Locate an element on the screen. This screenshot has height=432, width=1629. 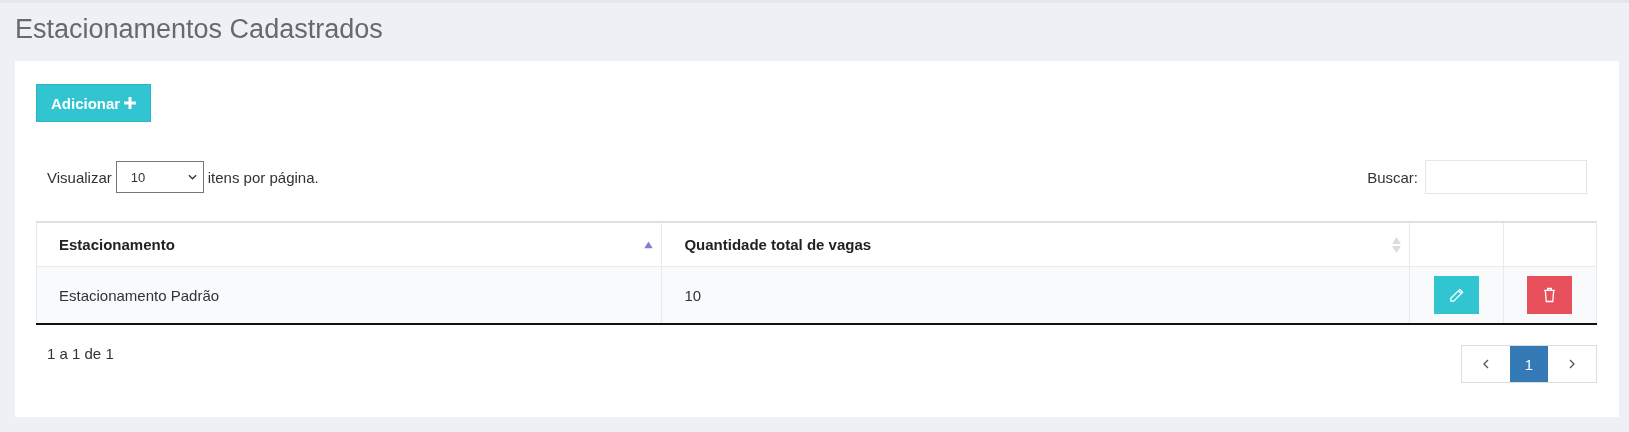
page-button: 1 is located at coordinates (1529, 364).